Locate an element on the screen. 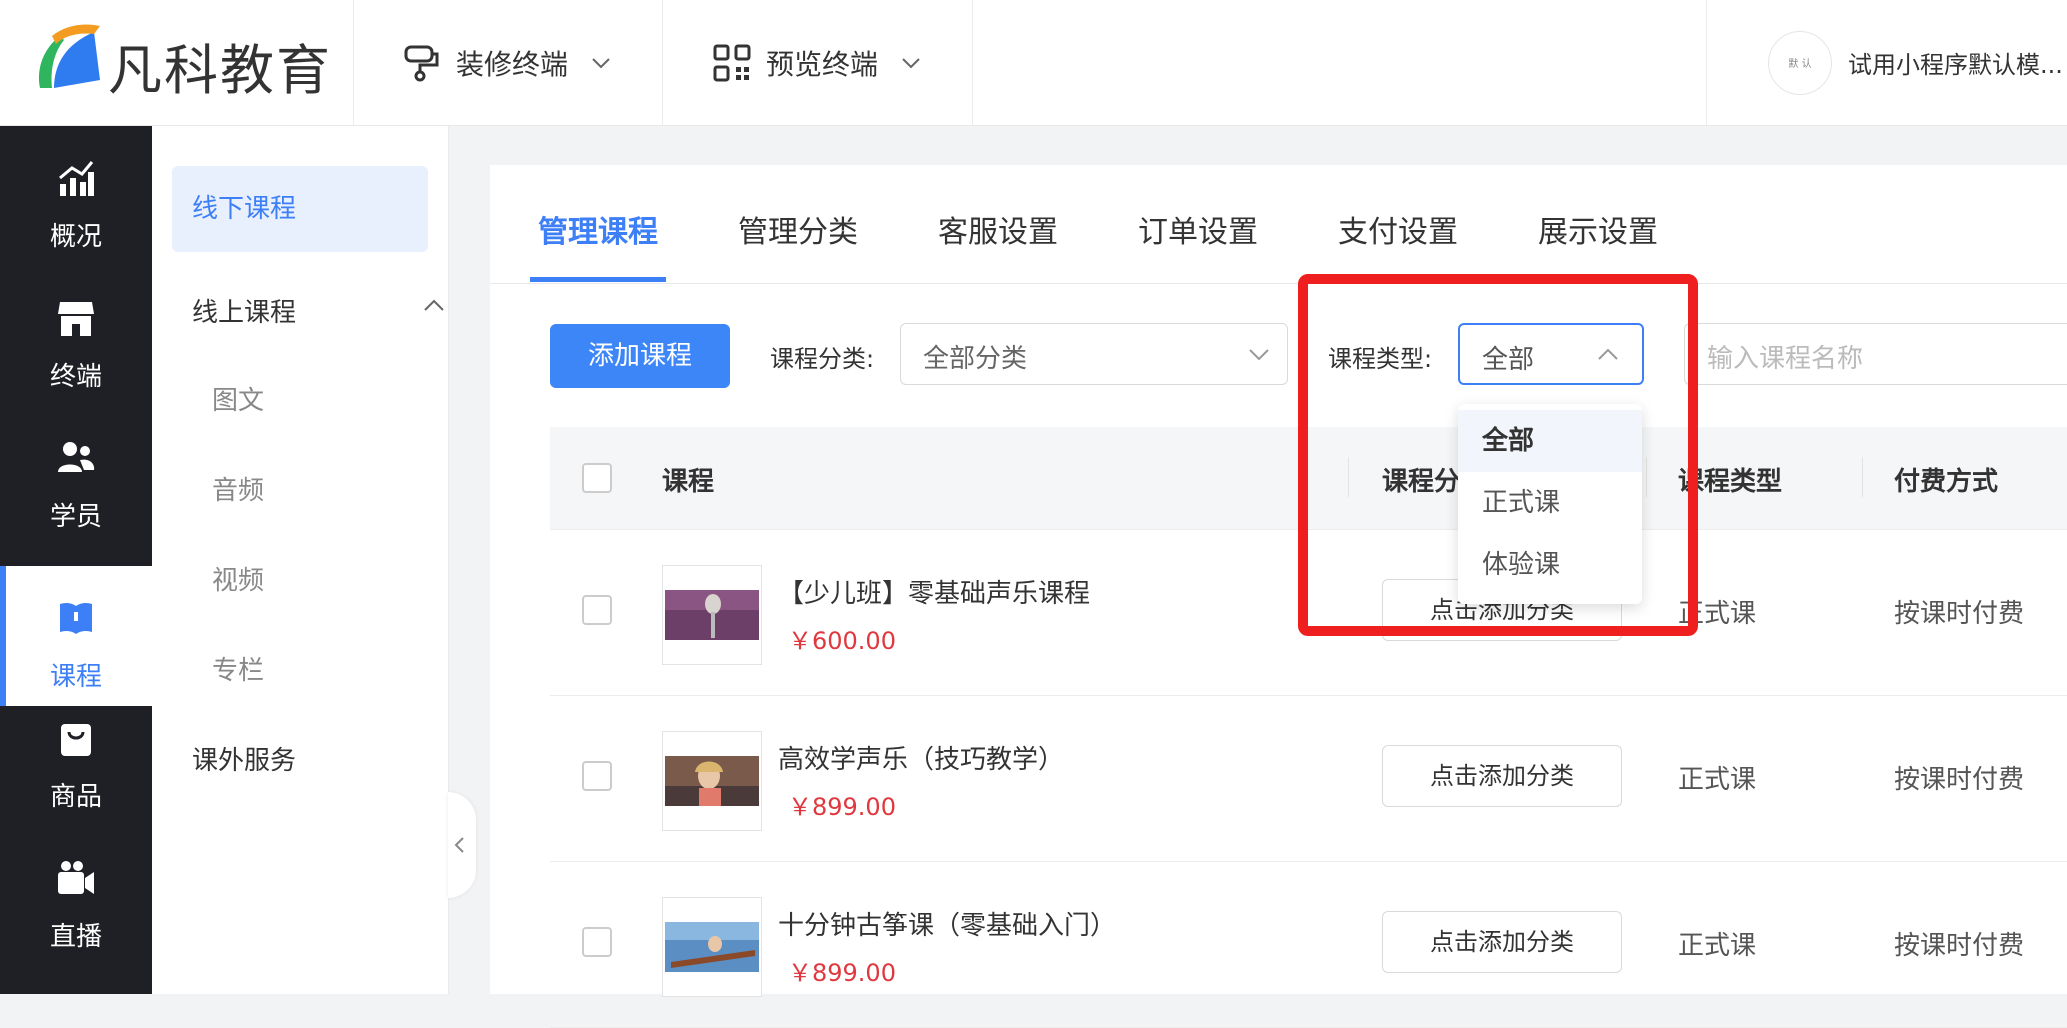  nav-item-overview: 概况 is located at coordinates (76, 196).